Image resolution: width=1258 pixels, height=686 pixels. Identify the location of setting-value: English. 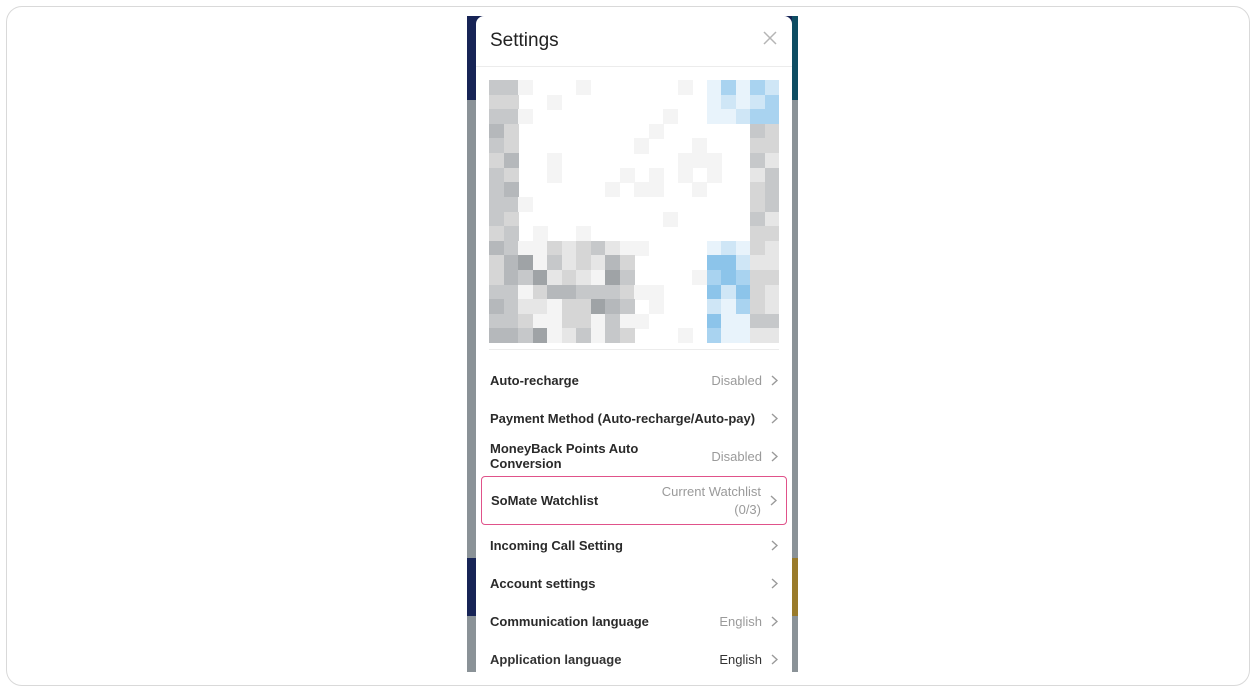
(740, 621).